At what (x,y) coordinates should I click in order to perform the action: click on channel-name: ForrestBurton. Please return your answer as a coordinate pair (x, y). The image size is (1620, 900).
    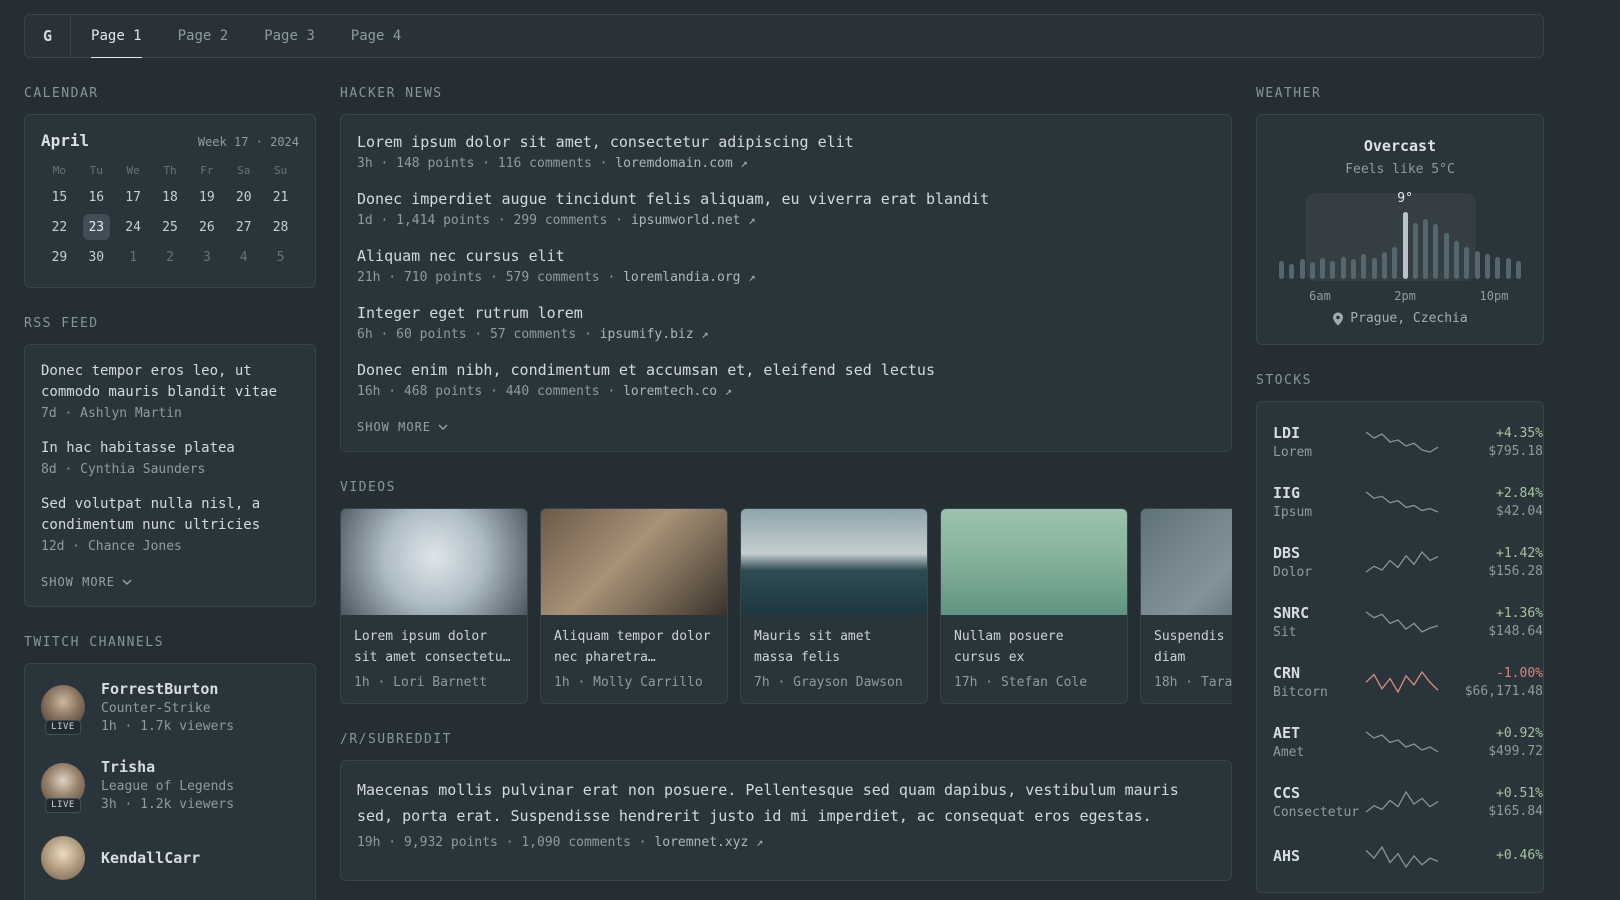
    Looking at the image, I should click on (167, 689).